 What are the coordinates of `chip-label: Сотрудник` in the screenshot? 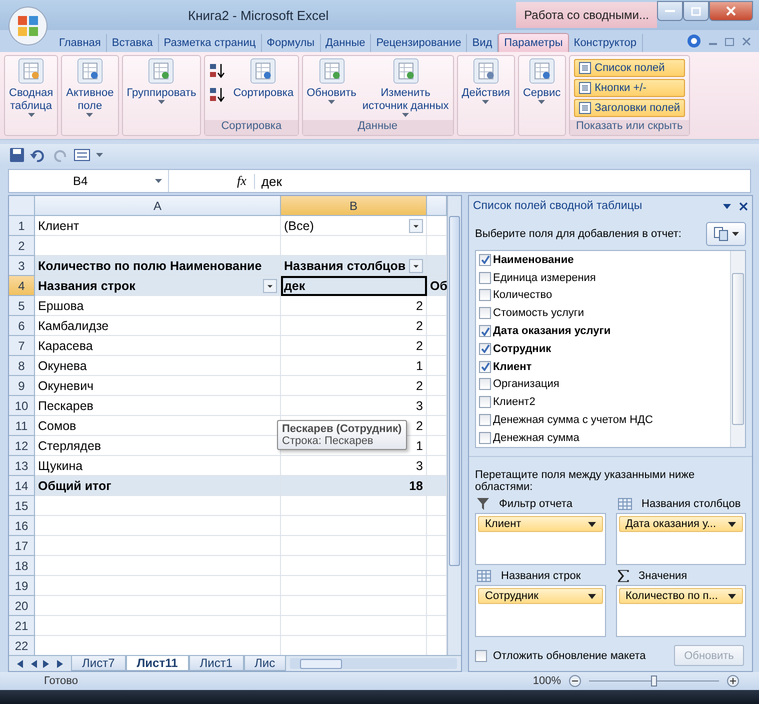 It's located at (511, 596).